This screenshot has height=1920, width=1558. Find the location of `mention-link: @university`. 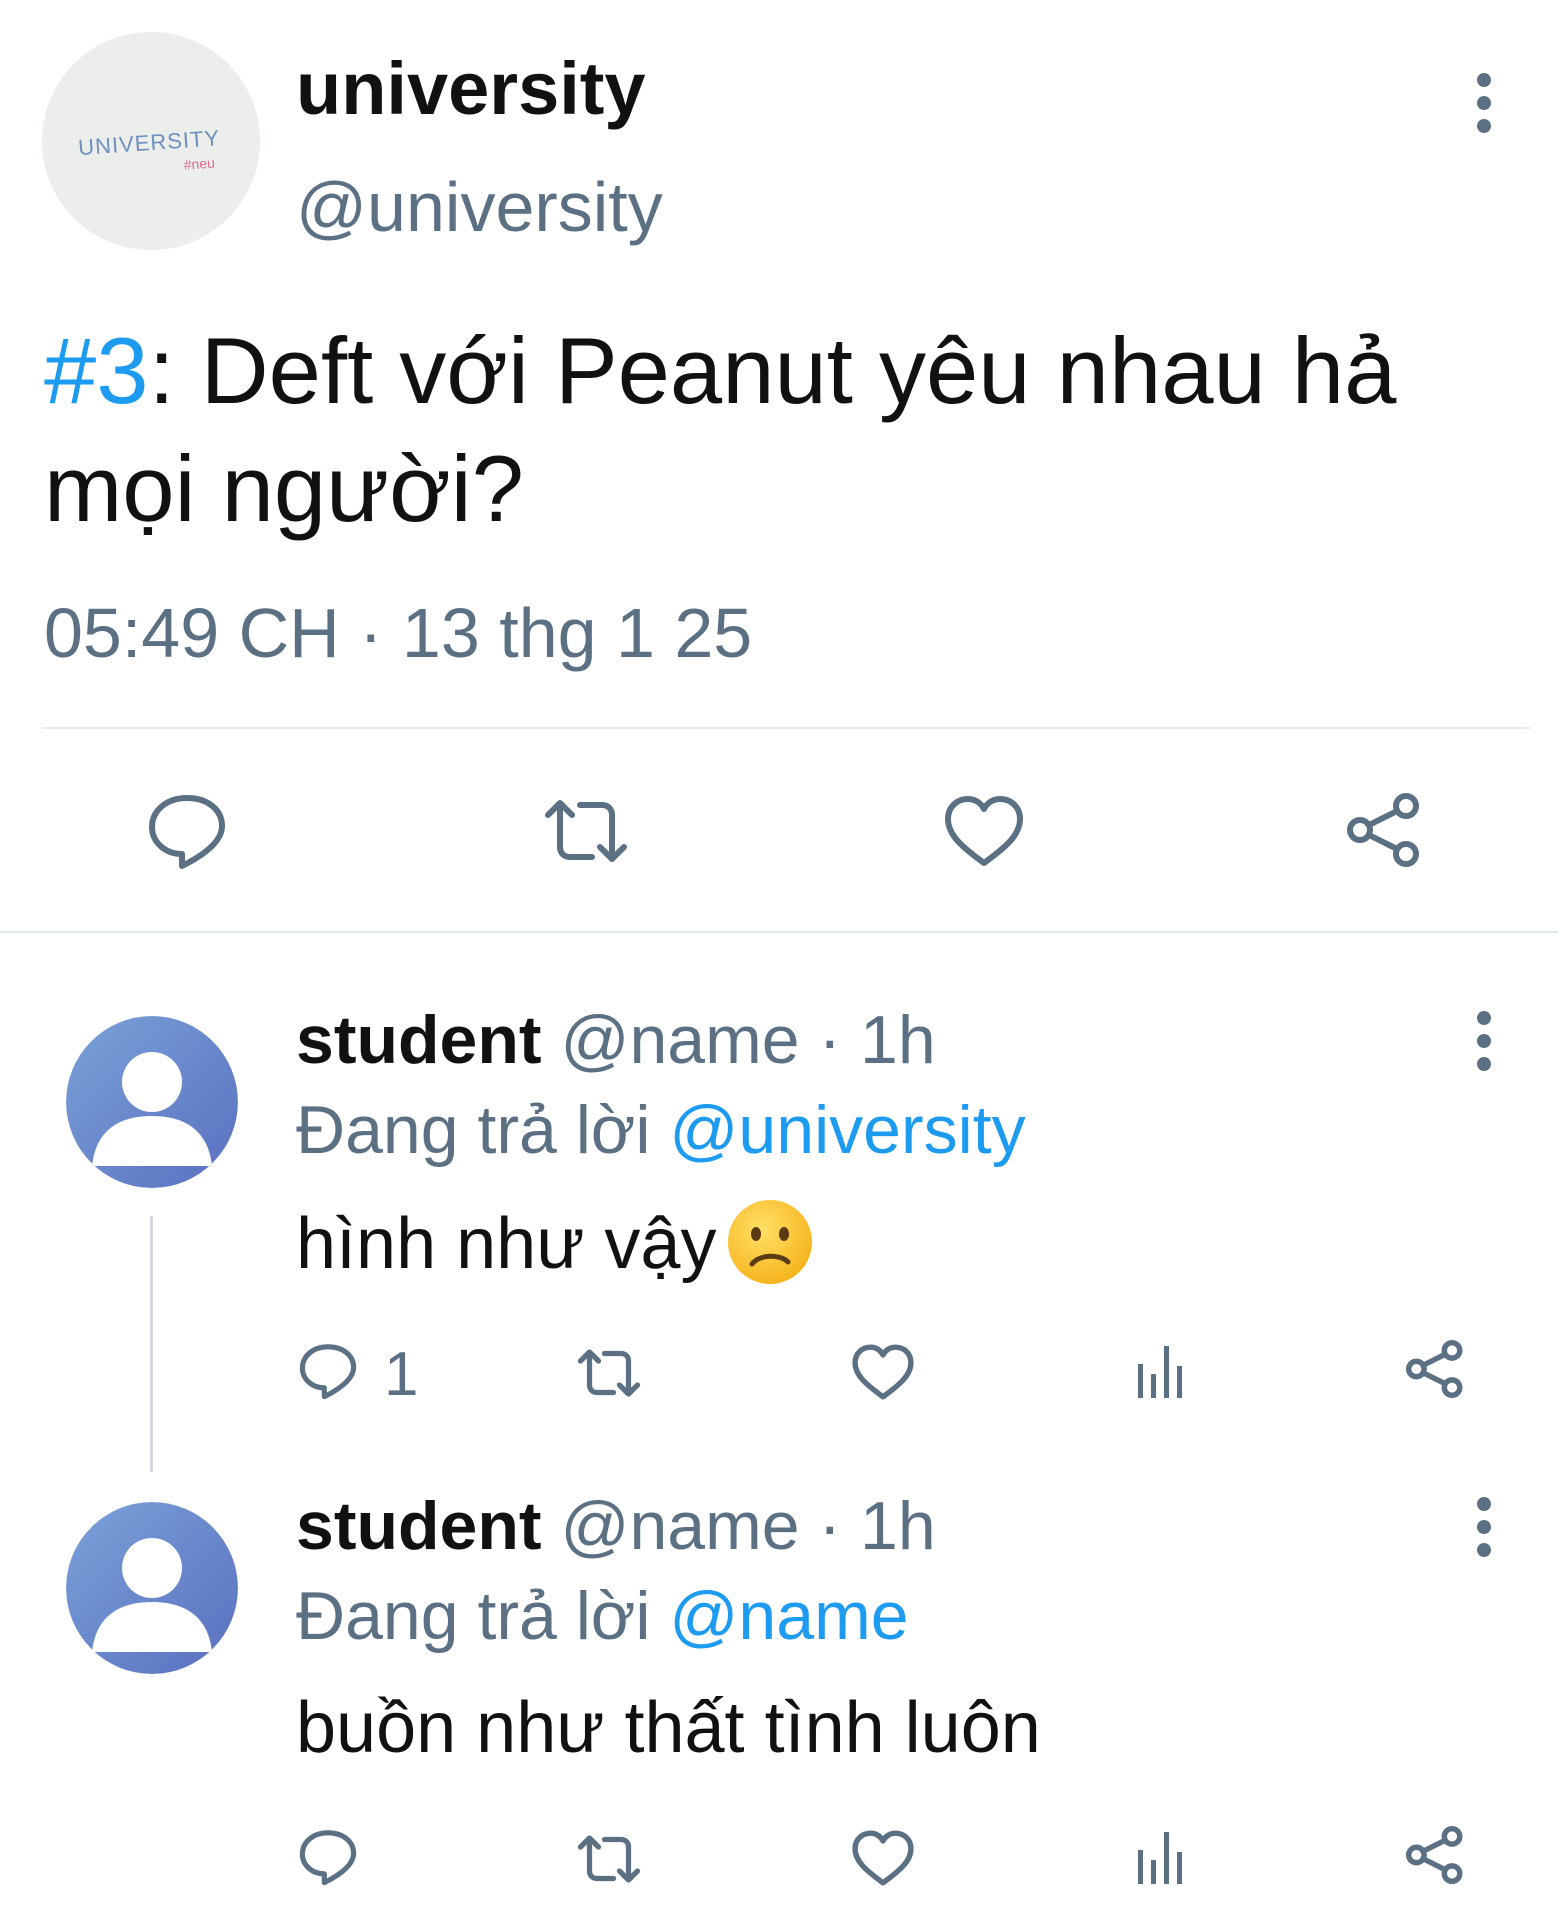

mention-link: @university is located at coordinates (847, 1130).